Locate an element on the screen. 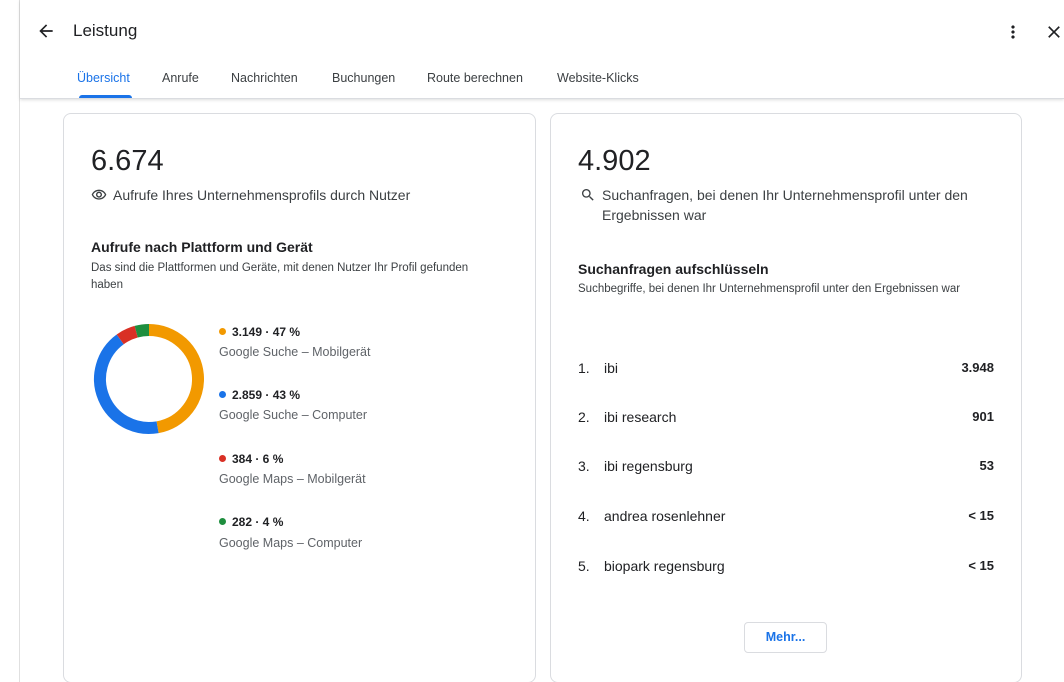 Image resolution: width=1064 pixels, height=682 pixels. donut-segment-search-desktop is located at coordinates (126, 384).